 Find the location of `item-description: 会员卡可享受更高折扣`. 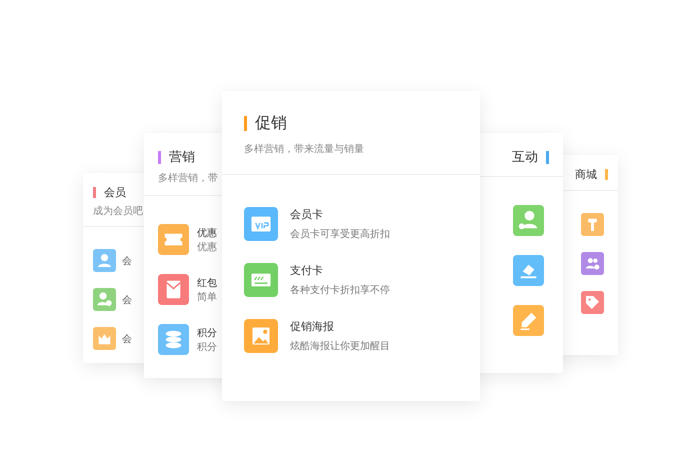

item-description: 会员卡可享受更高折扣 is located at coordinates (340, 234).